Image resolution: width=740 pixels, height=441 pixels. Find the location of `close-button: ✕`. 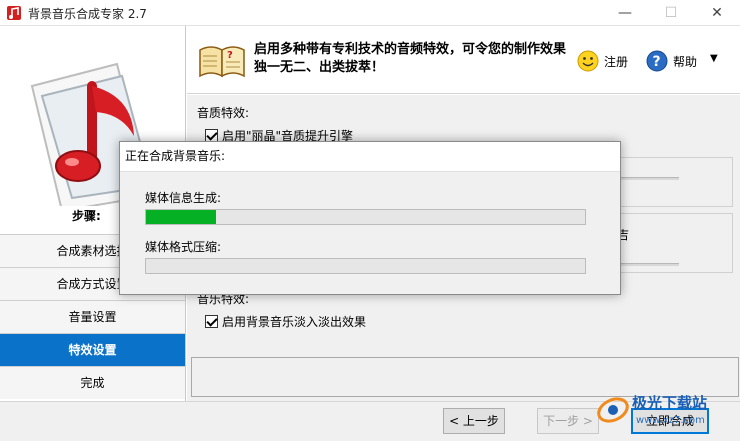

close-button: ✕ is located at coordinates (717, 13).